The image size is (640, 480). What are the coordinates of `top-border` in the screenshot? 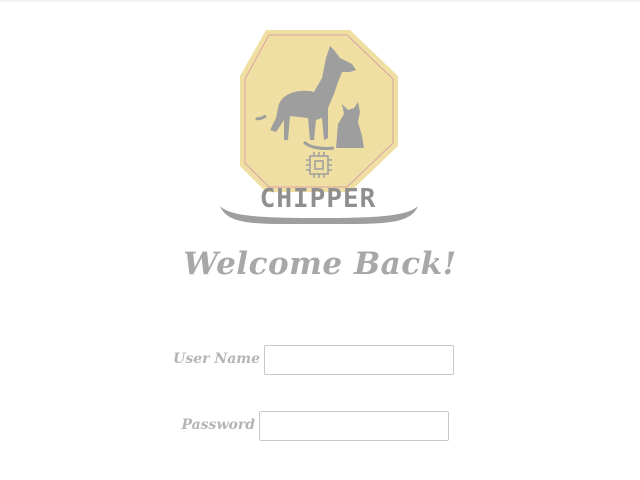 It's located at (320, 1).